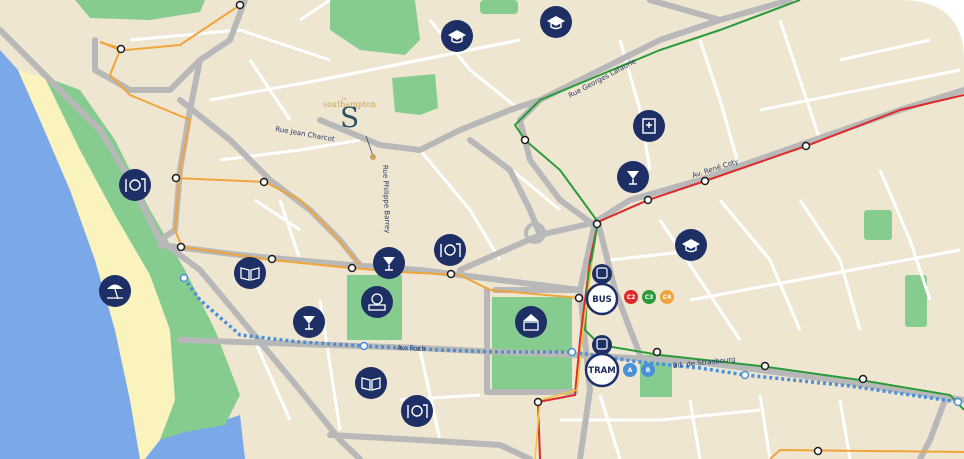  What do you see at coordinates (377, 302) in the screenshot?
I see `museum-icon` at bounding box center [377, 302].